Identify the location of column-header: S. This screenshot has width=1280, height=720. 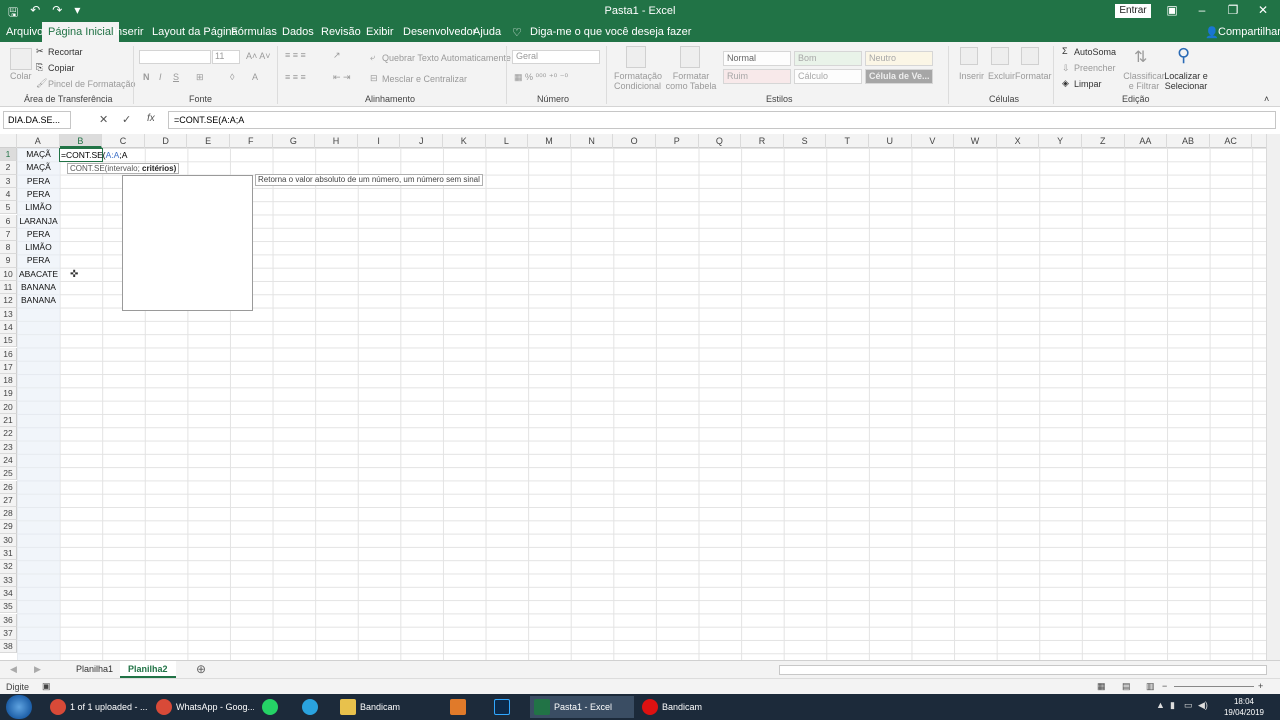
(805, 141).